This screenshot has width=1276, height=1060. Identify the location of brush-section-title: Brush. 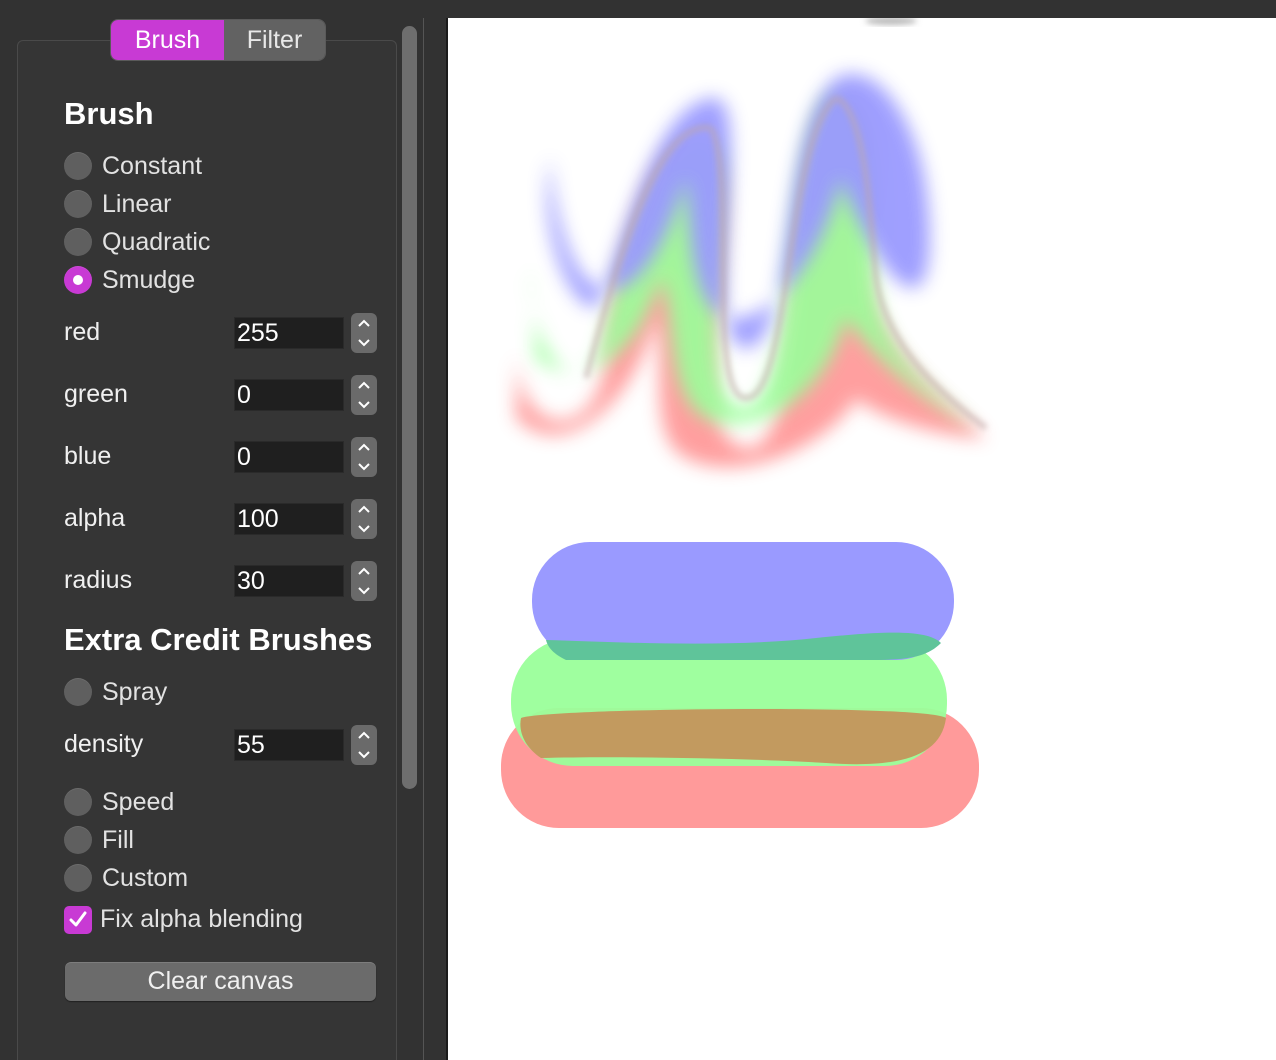
(109, 113).